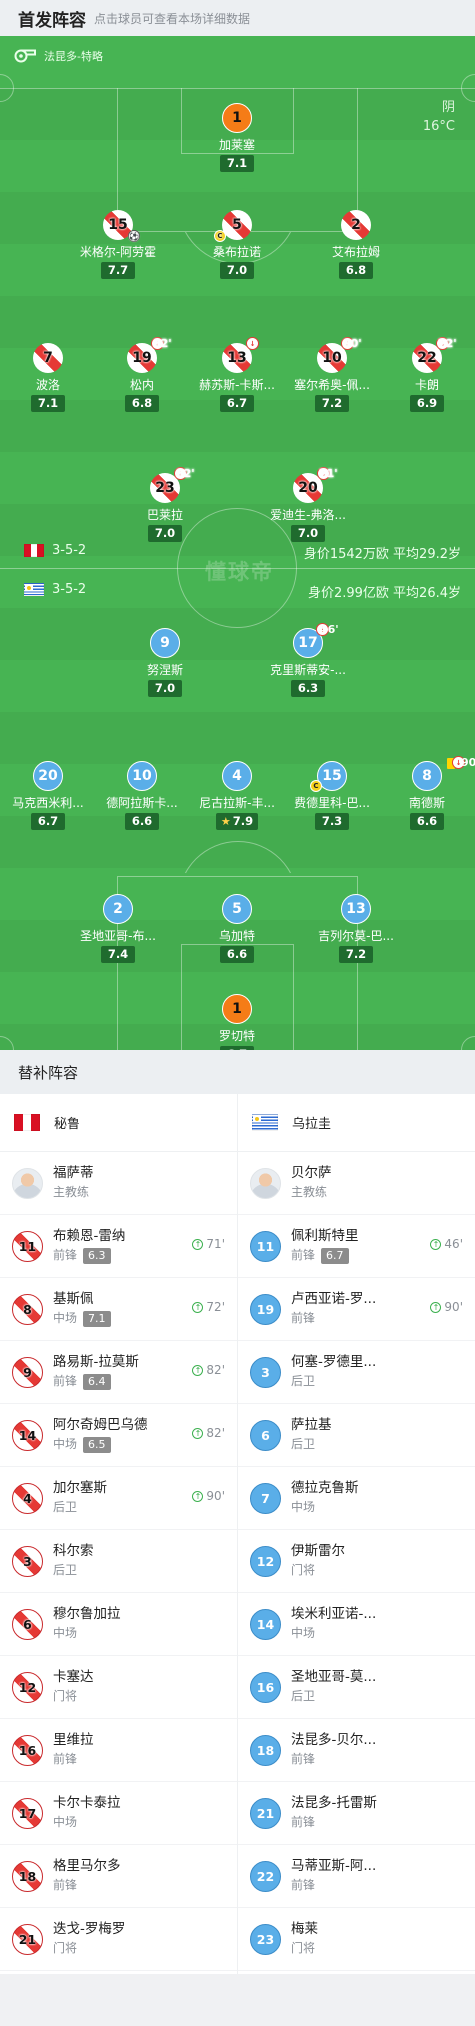 The width and height of the screenshot is (475, 2026). What do you see at coordinates (145, 1876) in the screenshot?
I see `player-info: 格里马尔多 前锋` at bounding box center [145, 1876].